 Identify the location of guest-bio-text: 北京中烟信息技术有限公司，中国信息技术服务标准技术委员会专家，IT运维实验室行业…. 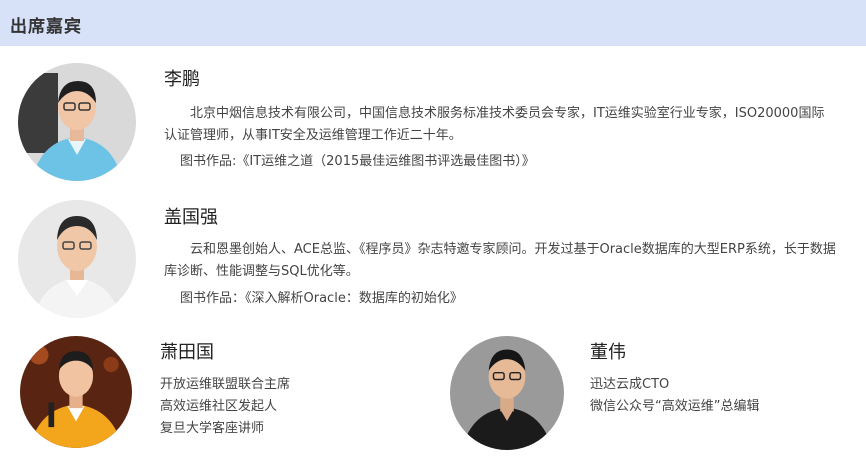
(494, 124).